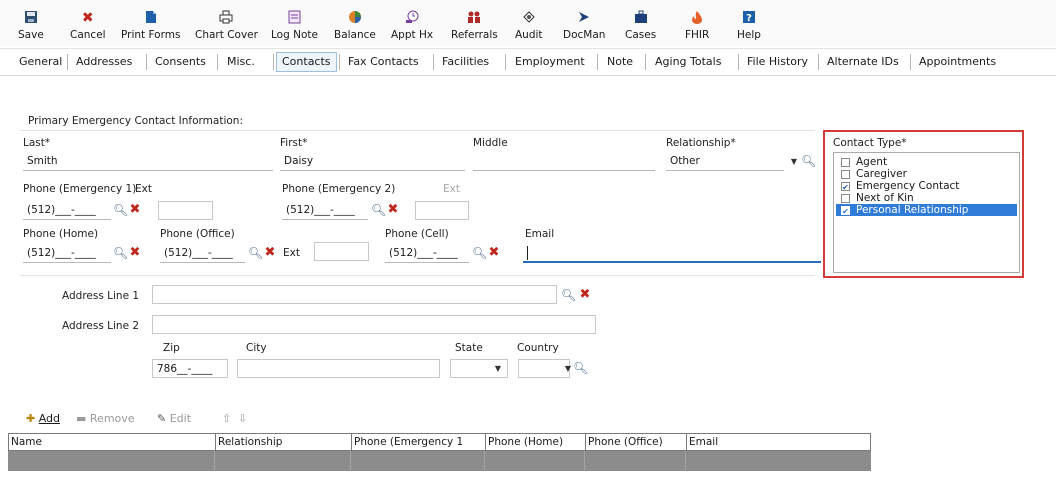  I want to click on grid-col-phone-home: Phone (Home), so click(536, 442).